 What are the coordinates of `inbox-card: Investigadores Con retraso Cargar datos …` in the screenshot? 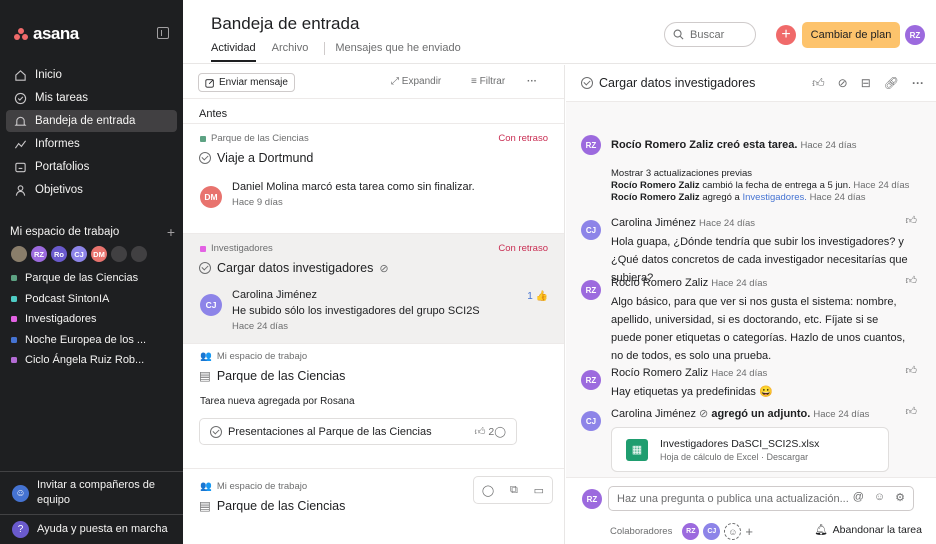 It's located at (373, 289).